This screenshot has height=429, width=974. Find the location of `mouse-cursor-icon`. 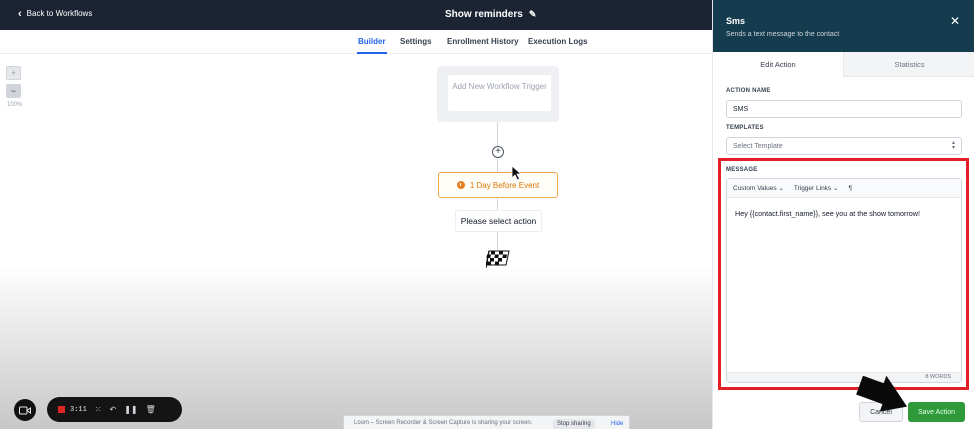

mouse-cursor-icon is located at coordinates (516, 173).